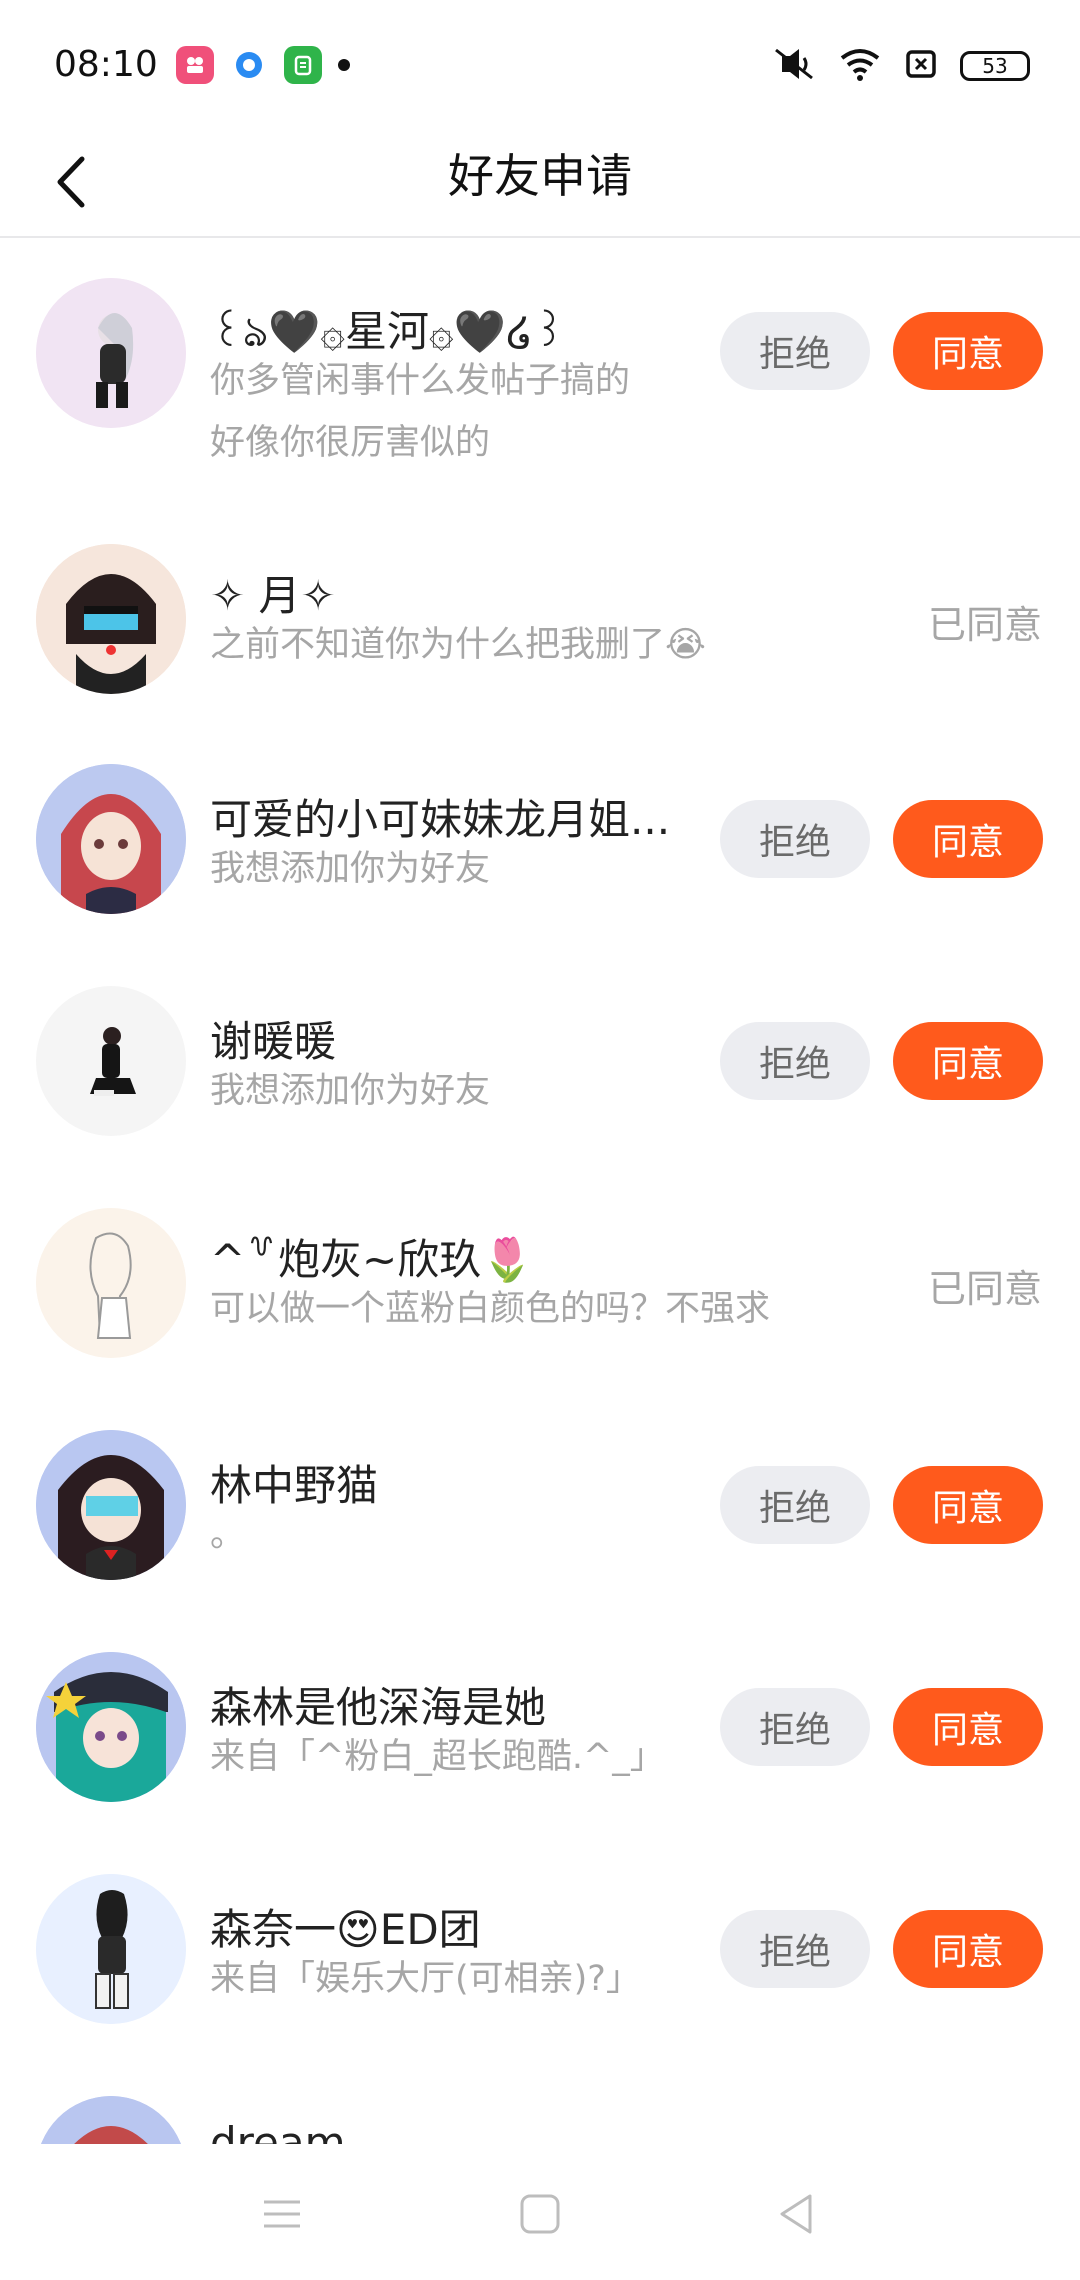  Describe the element at coordinates (228, 1535) in the screenshot. I see `request-message: 。` at that location.